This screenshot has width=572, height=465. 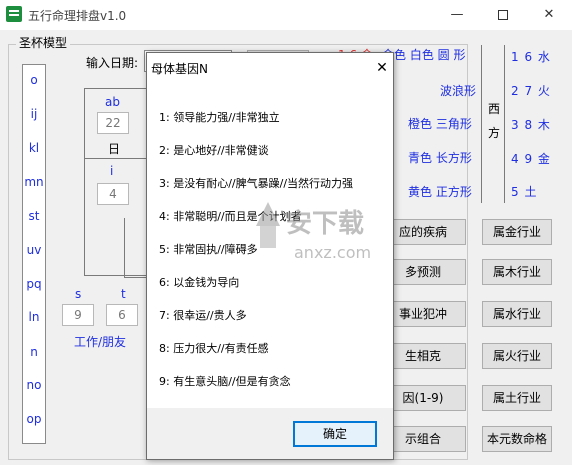 What do you see at coordinates (77, 16) in the screenshot?
I see `window-title: 五行命理排盘v1.0` at bounding box center [77, 16].